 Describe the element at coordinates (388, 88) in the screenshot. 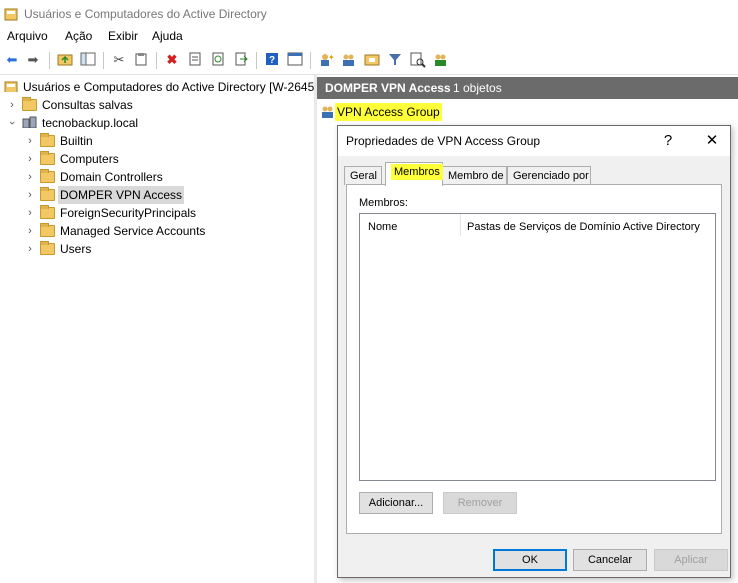

I see `results-pane-title: DOMPER VPN Access` at that location.